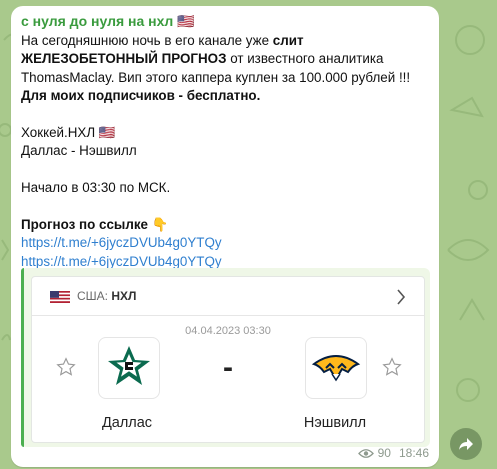 This screenshot has height=469, width=497. I want to click on match-datetime: 04.04.2023 03:30, so click(228, 331).